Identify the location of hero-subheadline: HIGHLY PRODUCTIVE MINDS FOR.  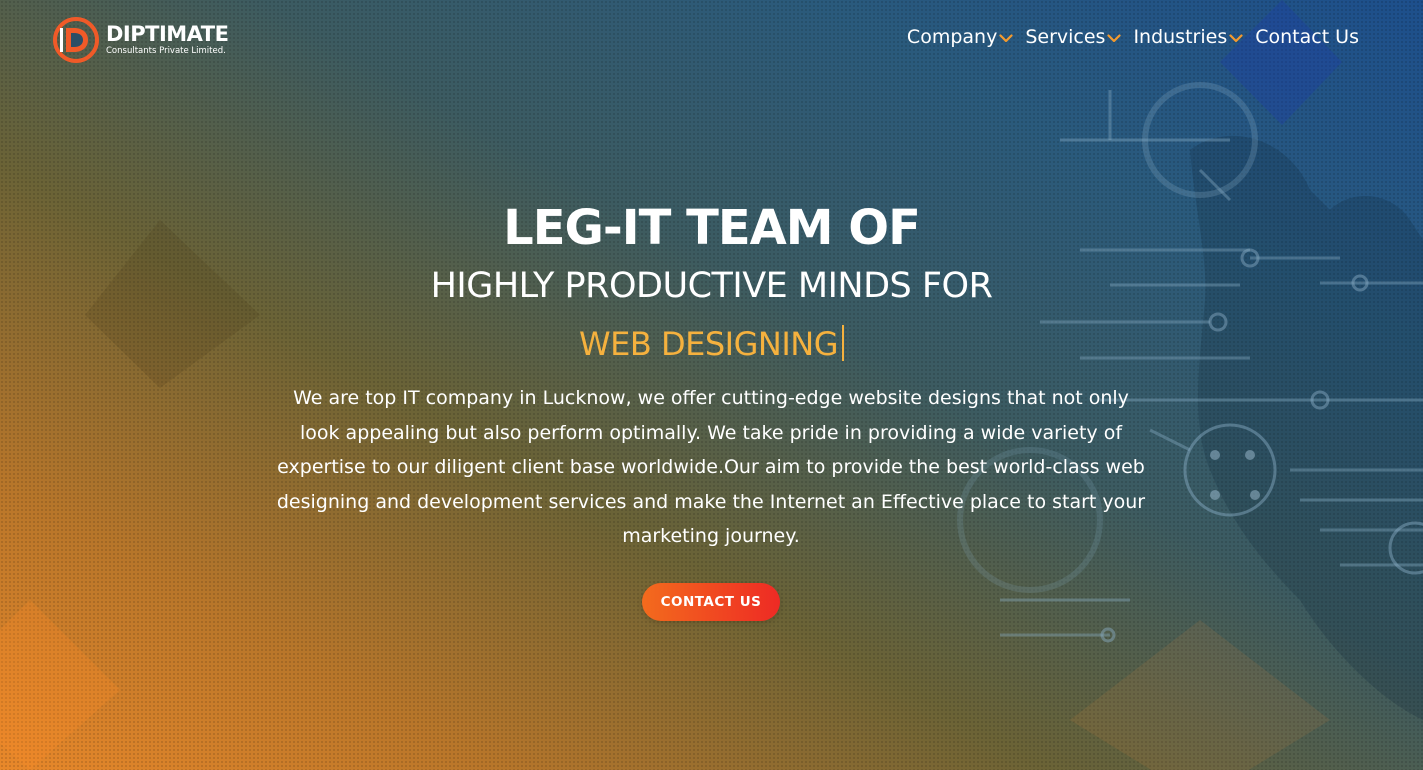
(711, 286).